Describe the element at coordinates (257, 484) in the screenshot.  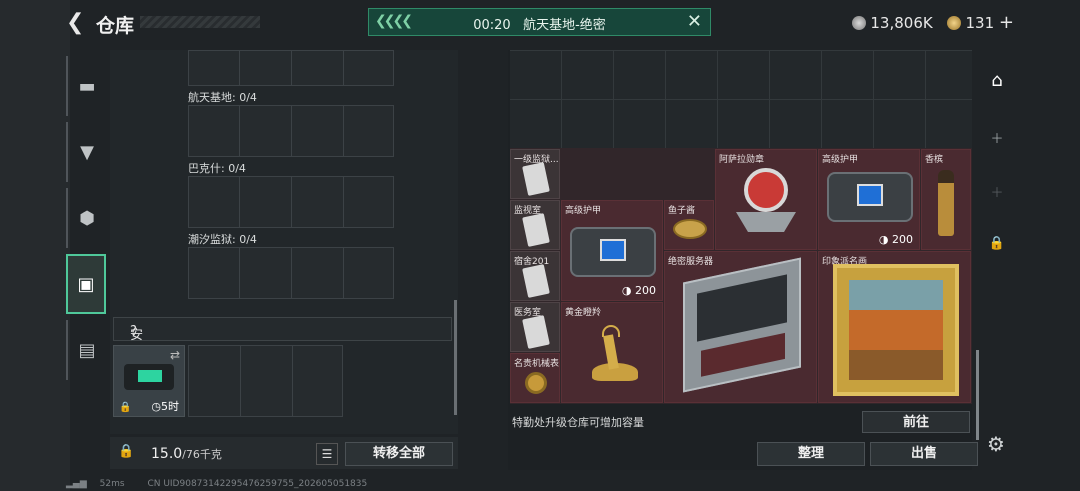
I see `uid: CN UID9087314229547625975​5_202605051835` at that location.